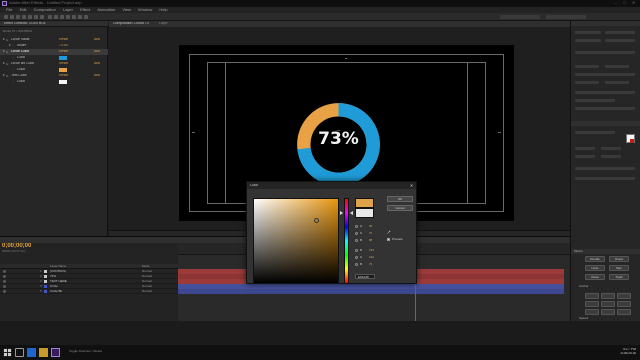 This screenshot has height=360, width=640. Describe the element at coordinates (163, 24) in the screenshot. I see `layer-tab: Layer` at that location.